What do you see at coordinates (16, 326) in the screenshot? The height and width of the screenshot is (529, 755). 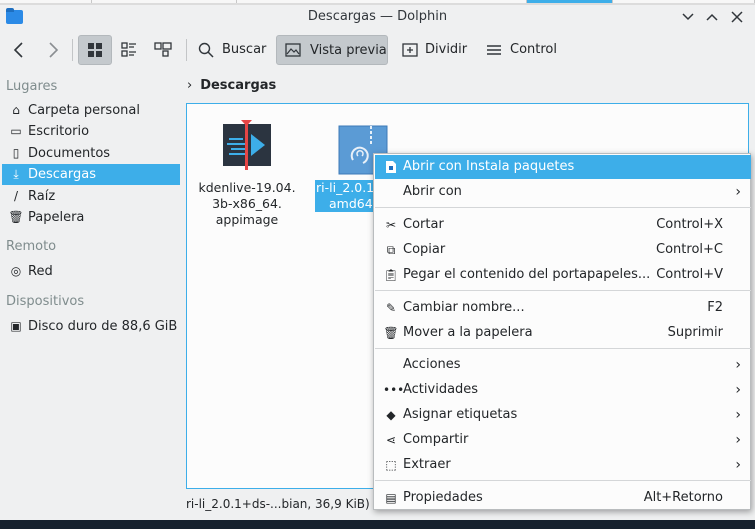 I see `harddisk-icon: ▣` at bounding box center [16, 326].